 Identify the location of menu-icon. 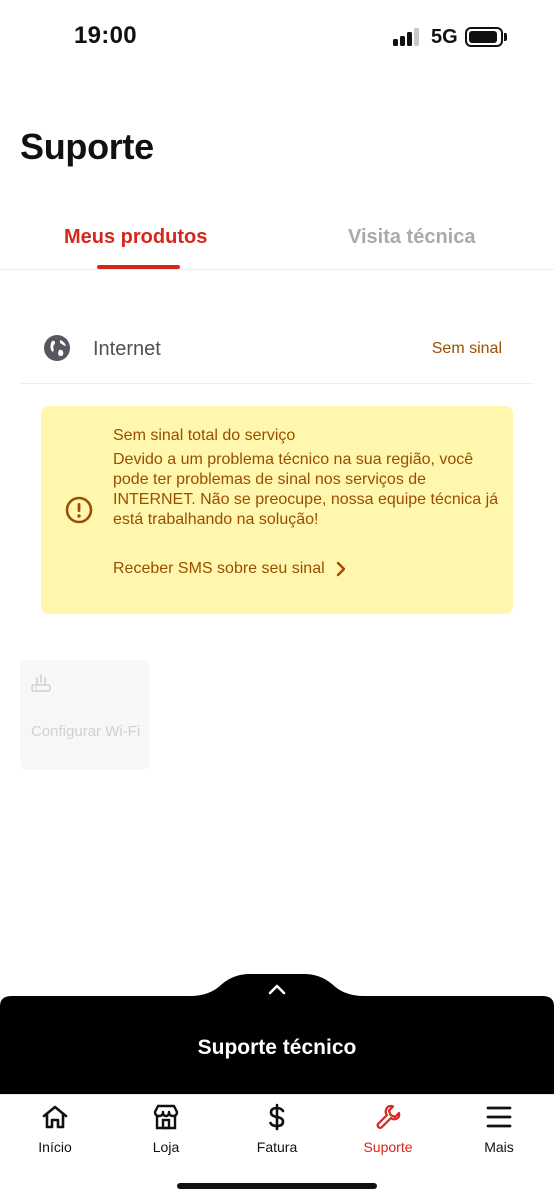
(499, 1117).